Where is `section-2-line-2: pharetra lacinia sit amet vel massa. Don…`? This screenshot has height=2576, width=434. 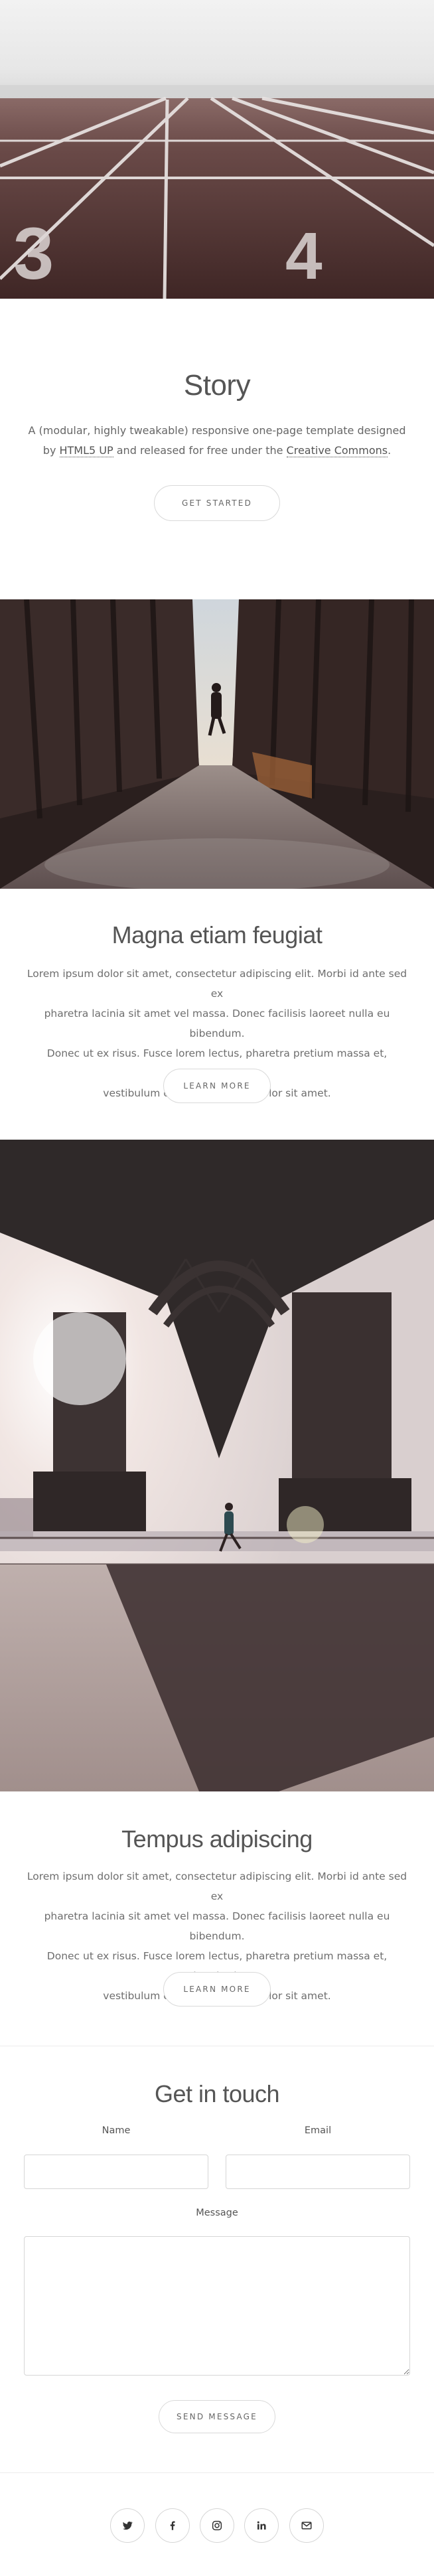 section-2-line-2: pharetra lacinia sit amet vel massa. Don… is located at coordinates (217, 1926).